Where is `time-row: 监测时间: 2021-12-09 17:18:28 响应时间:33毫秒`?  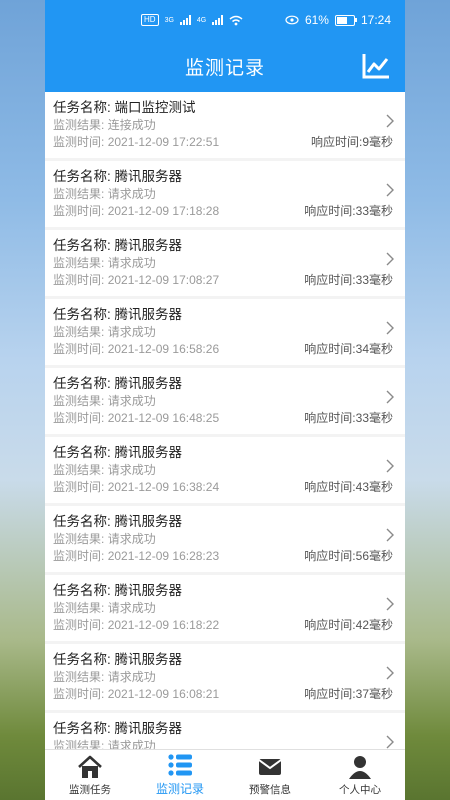
time-row: 监测时间: 2021-12-09 17:18:28 响应时间:33毫秒 is located at coordinates (224, 211).